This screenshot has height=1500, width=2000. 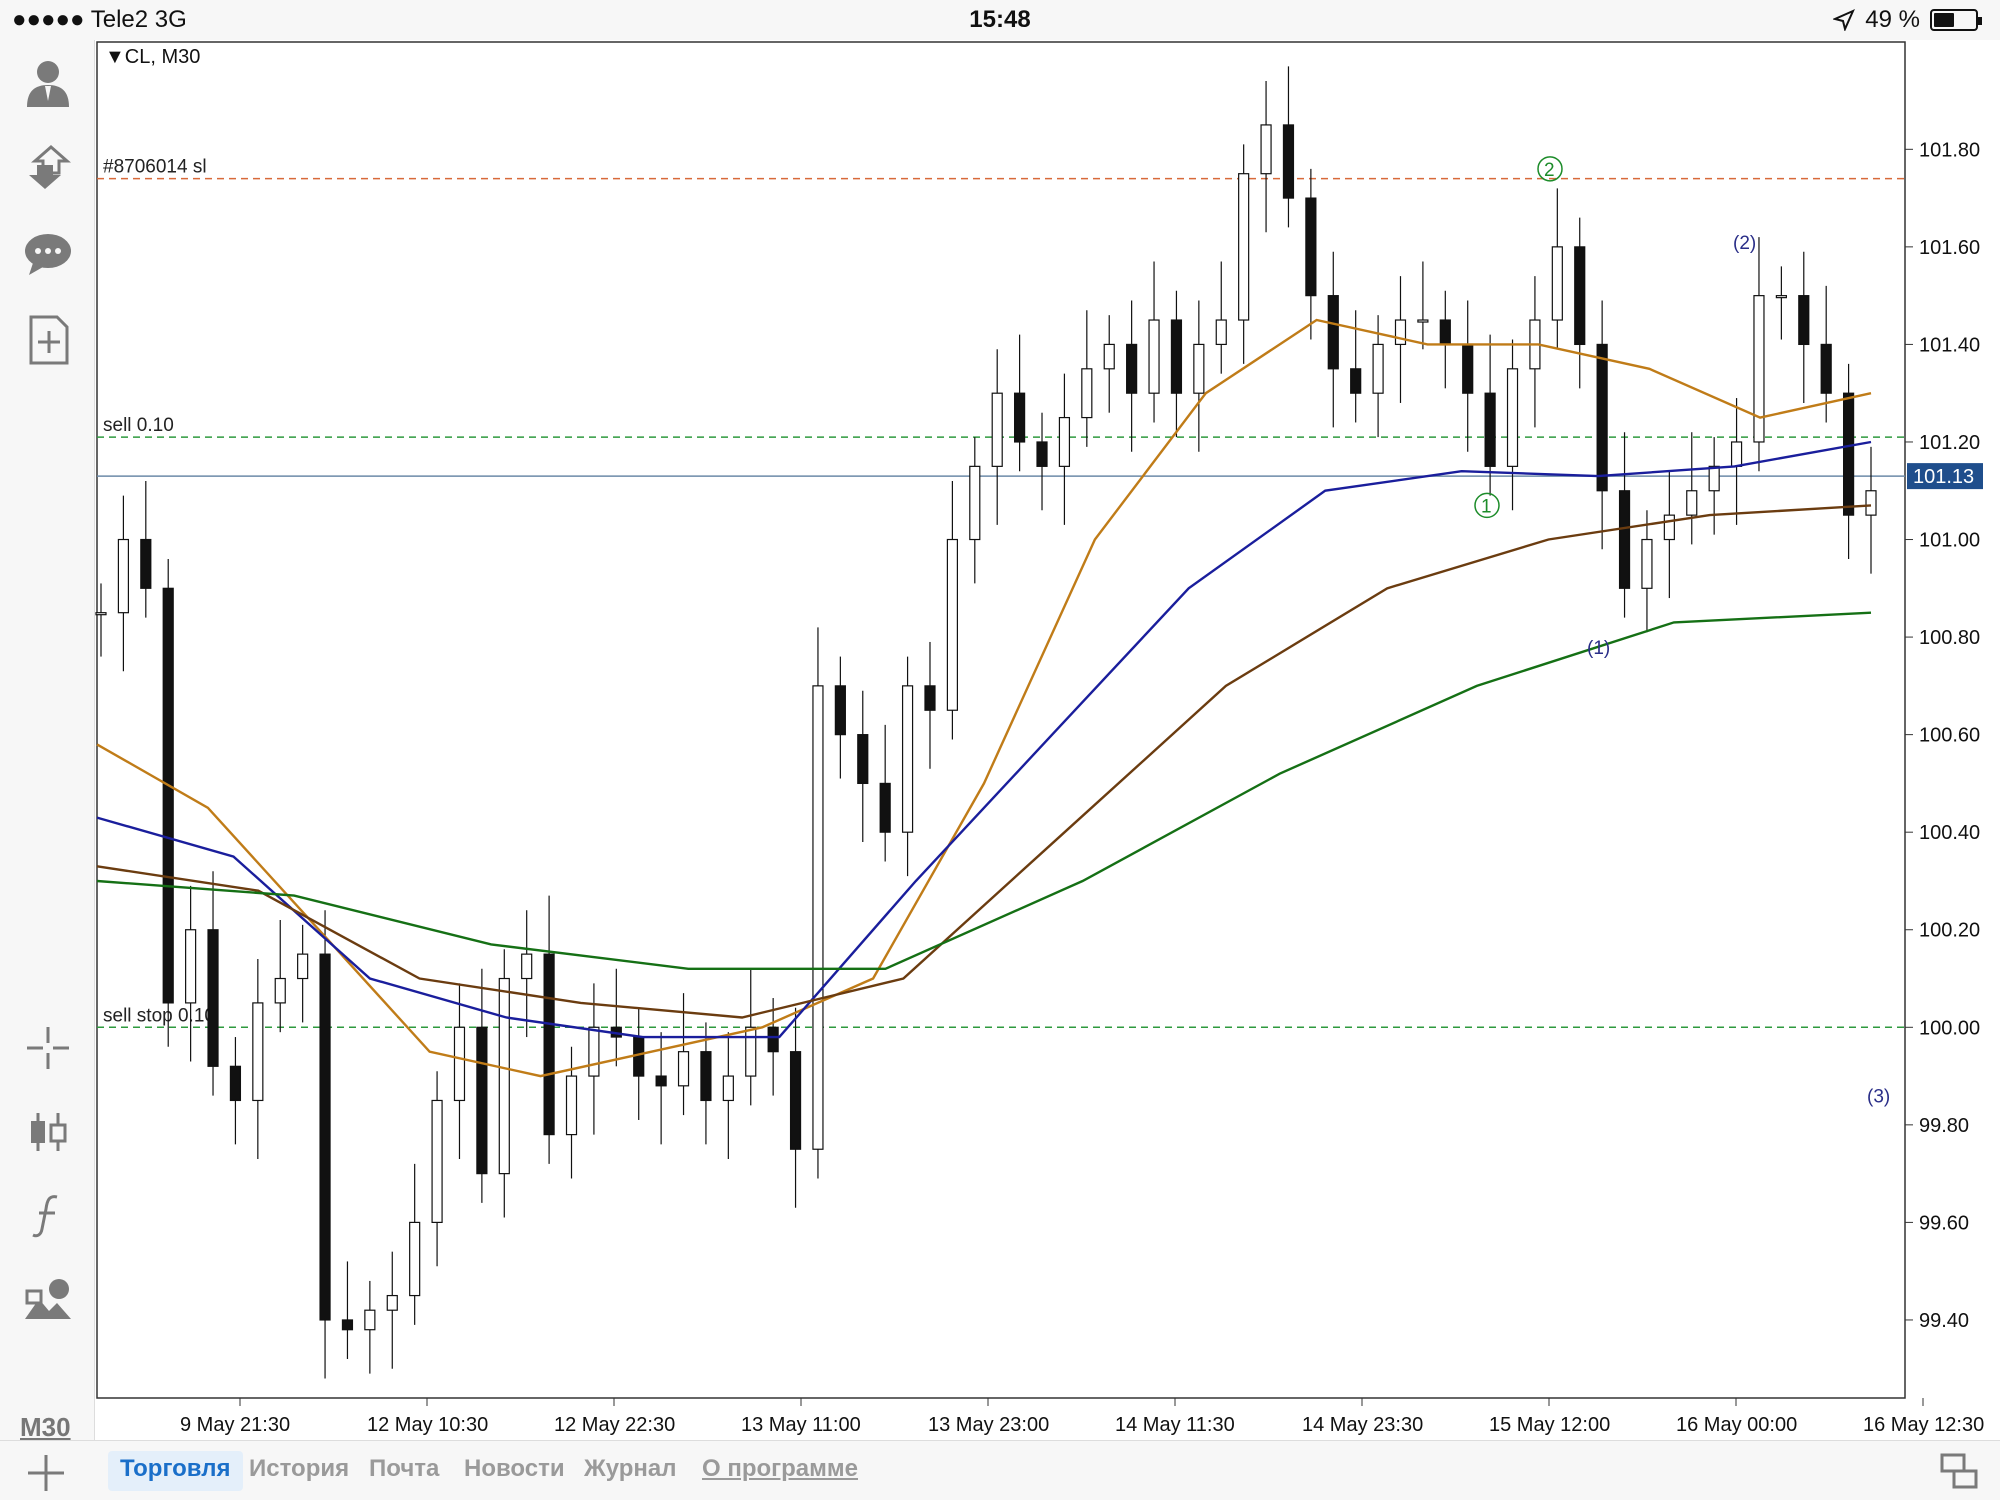 What do you see at coordinates (1549, 1425) in the screenshot?
I see `x-tick-label: 15 May 12:00` at bounding box center [1549, 1425].